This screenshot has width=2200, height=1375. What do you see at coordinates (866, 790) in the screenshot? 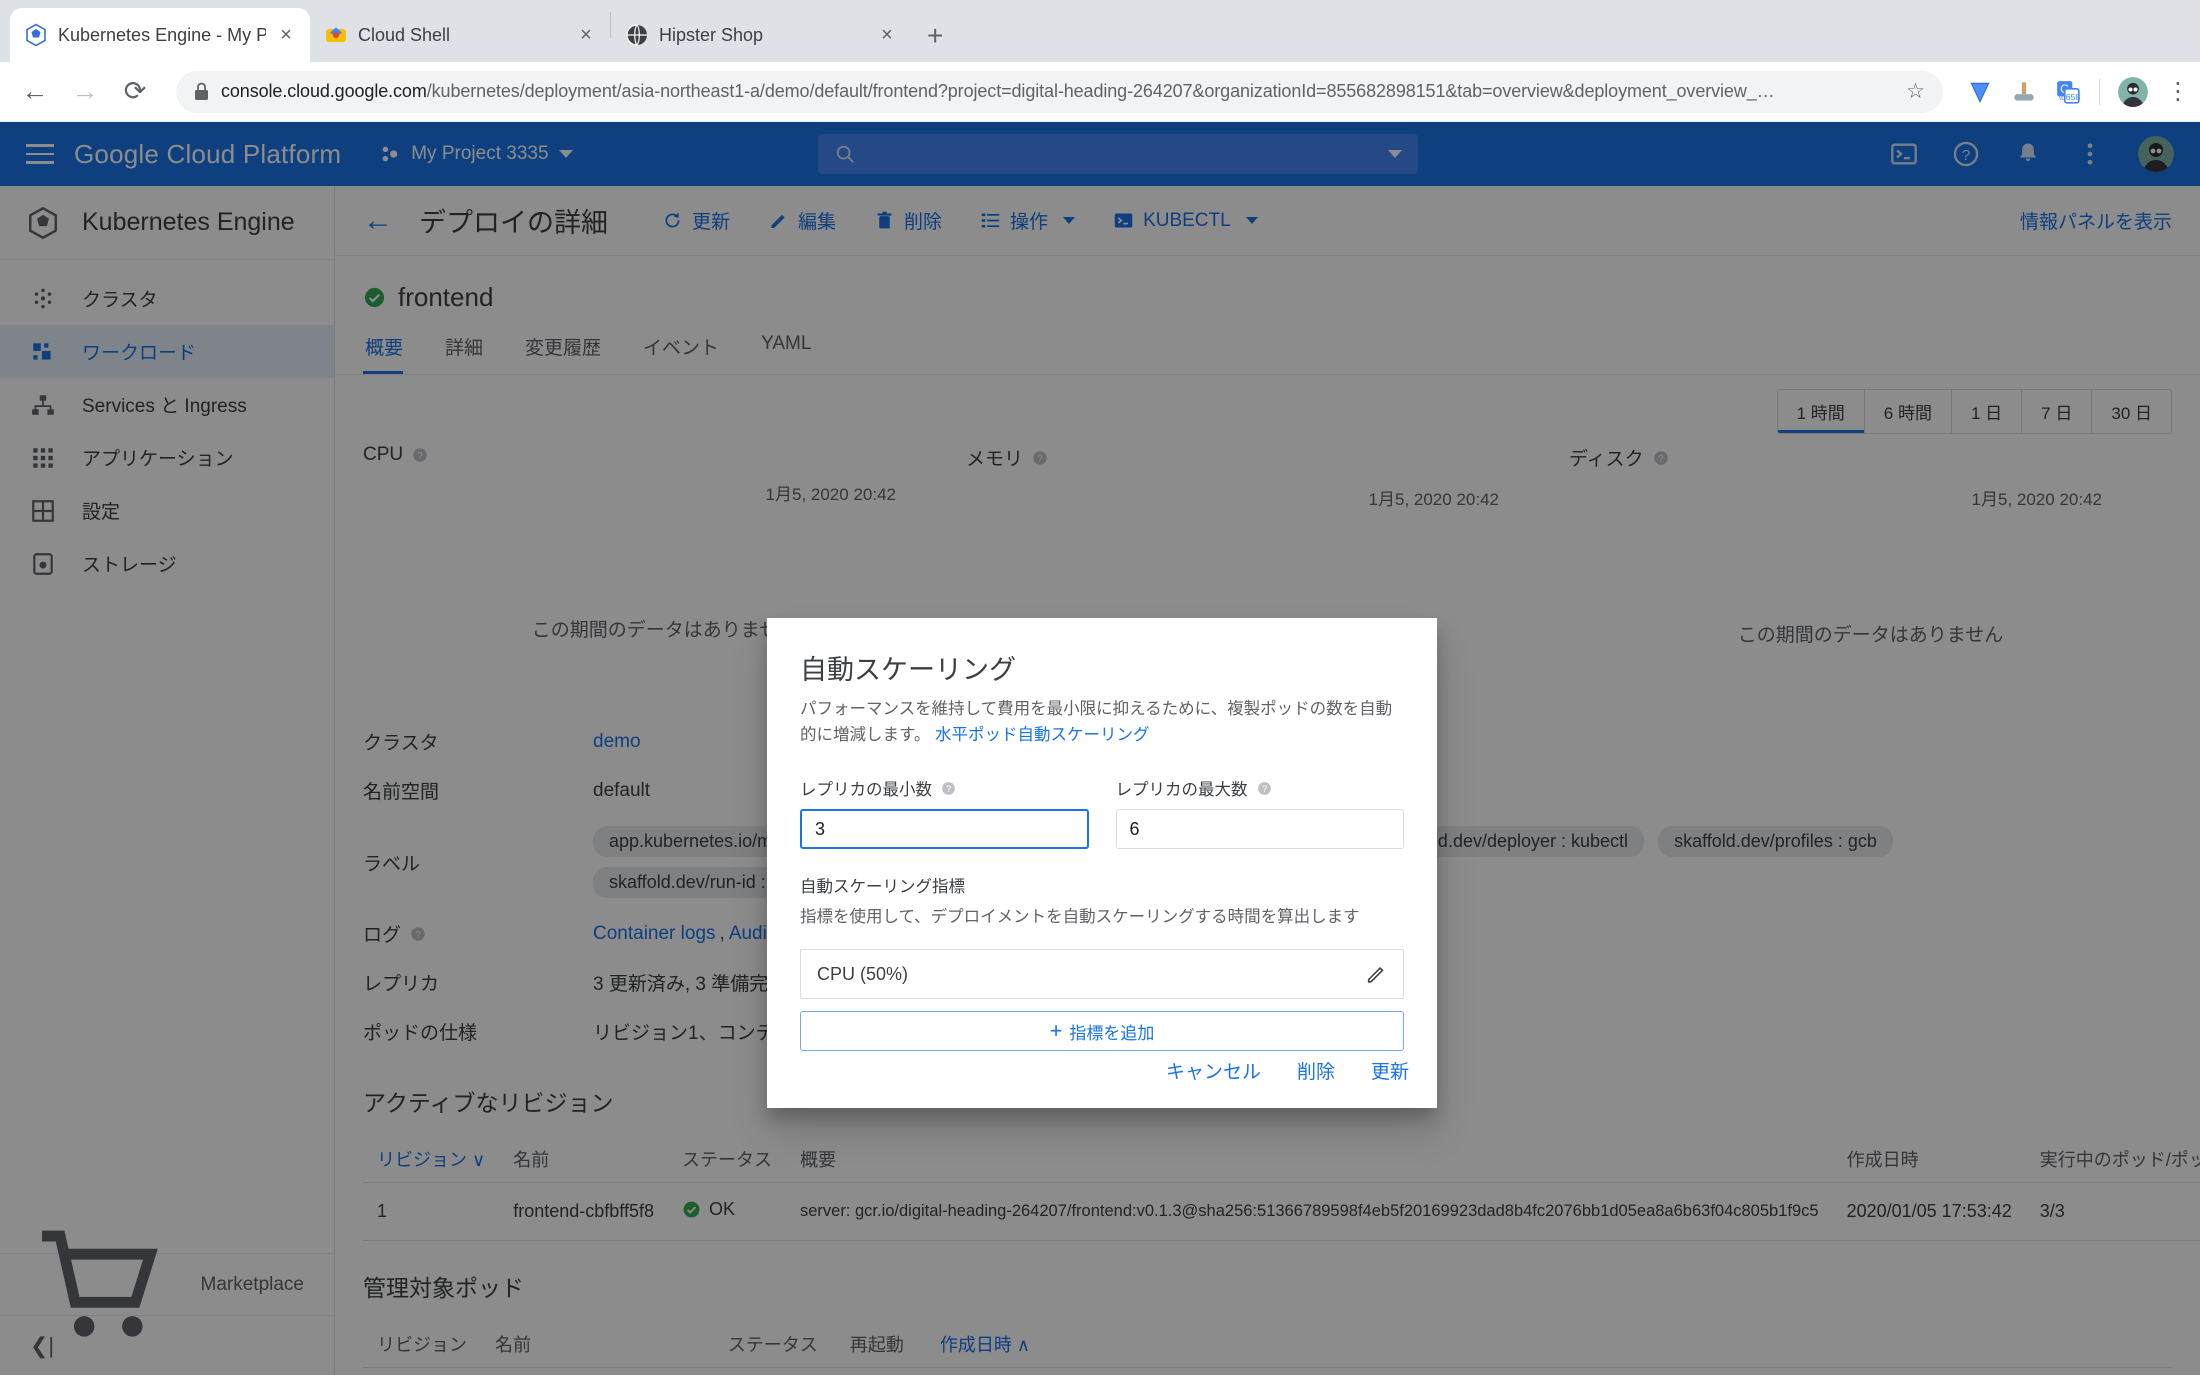
I see `min-replicas-label: レプリカの最小数` at bounding box center [866, 790].